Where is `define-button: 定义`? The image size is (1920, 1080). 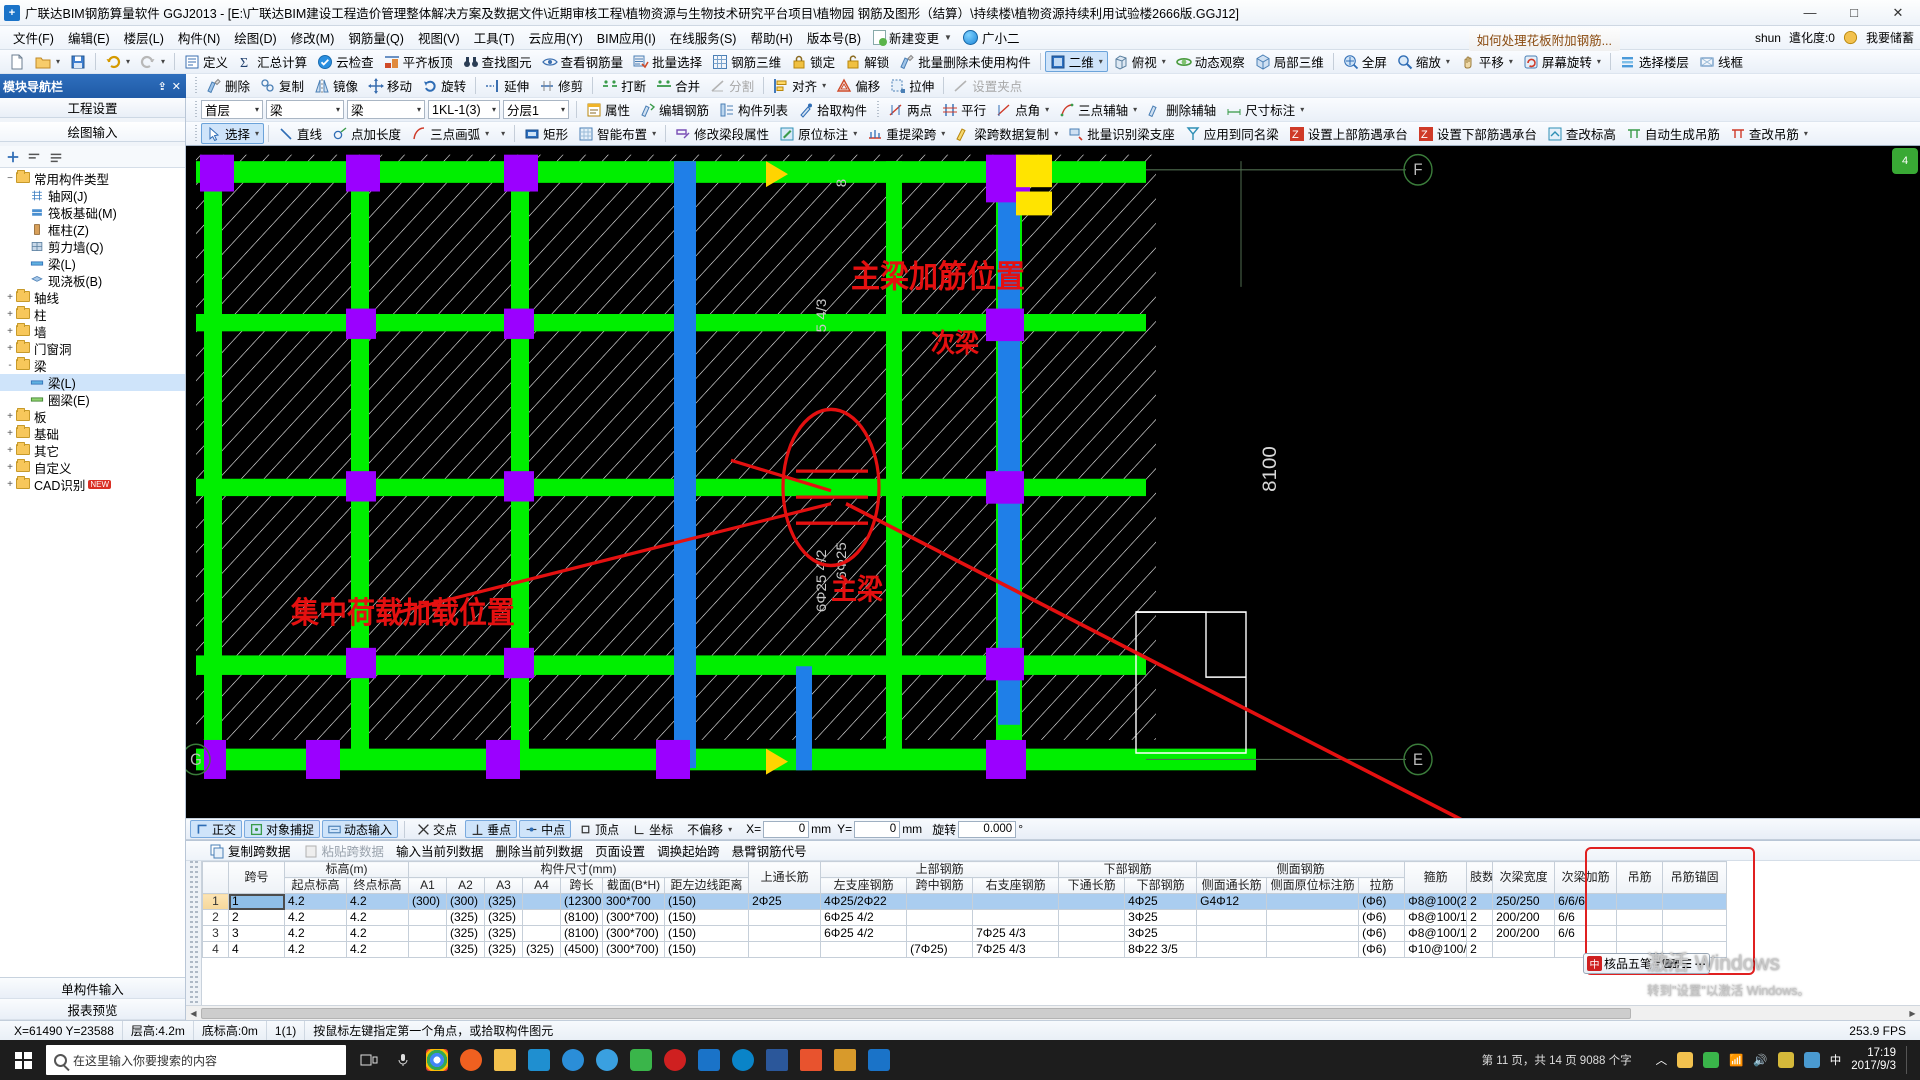 define-button: 定义 is located at coordinates (206, 61).